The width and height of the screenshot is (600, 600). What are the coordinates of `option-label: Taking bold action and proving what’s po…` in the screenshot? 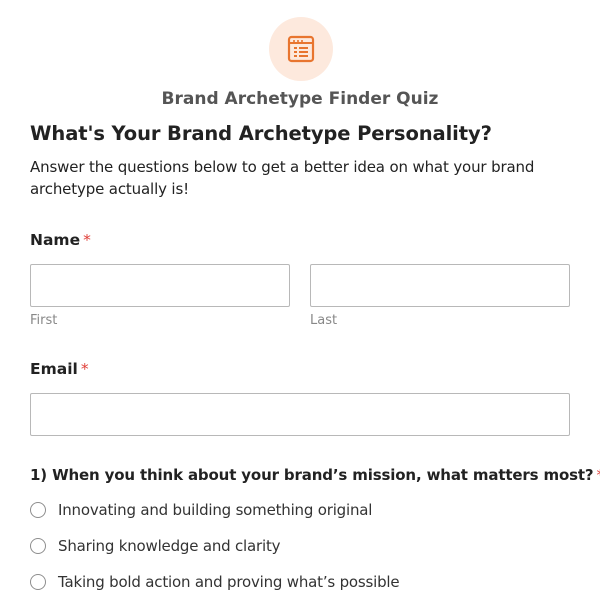 It's located at (229, 582).